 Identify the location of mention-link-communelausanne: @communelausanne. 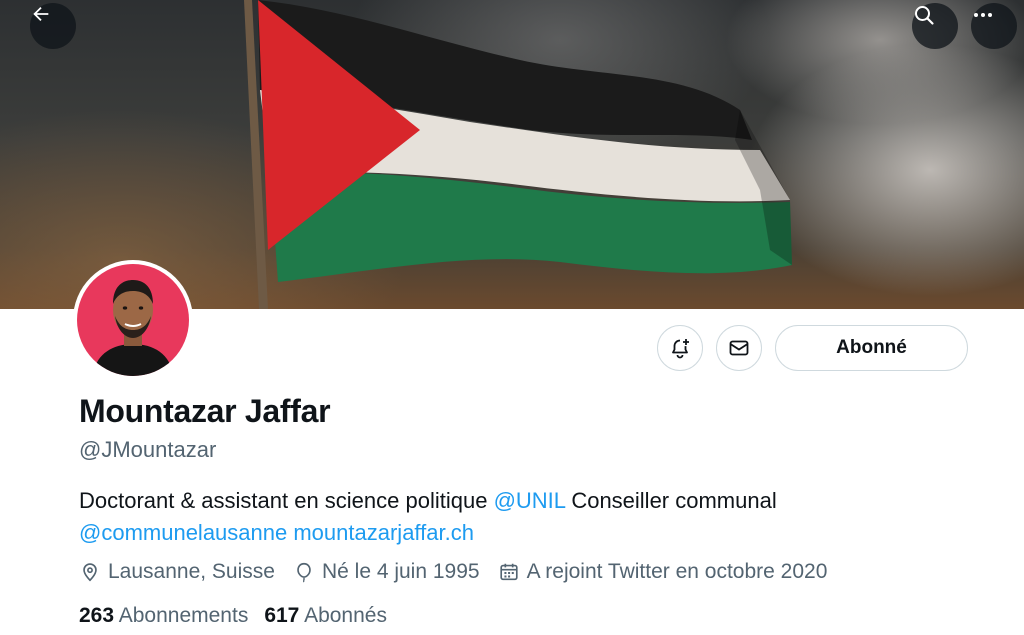
(183, 532).